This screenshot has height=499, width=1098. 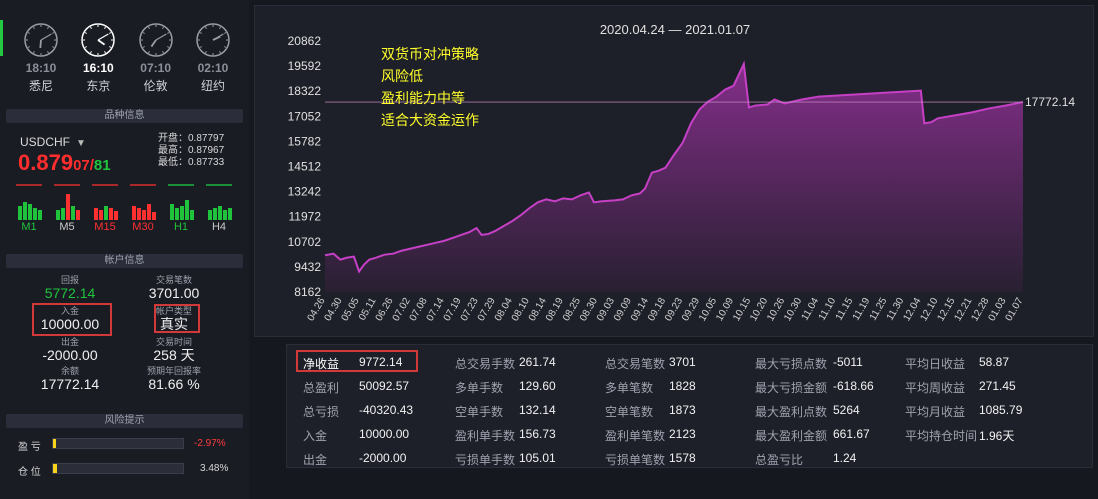 I want to click on stat-row: 盈利单手数 156.73, so click(x=505, y=437).